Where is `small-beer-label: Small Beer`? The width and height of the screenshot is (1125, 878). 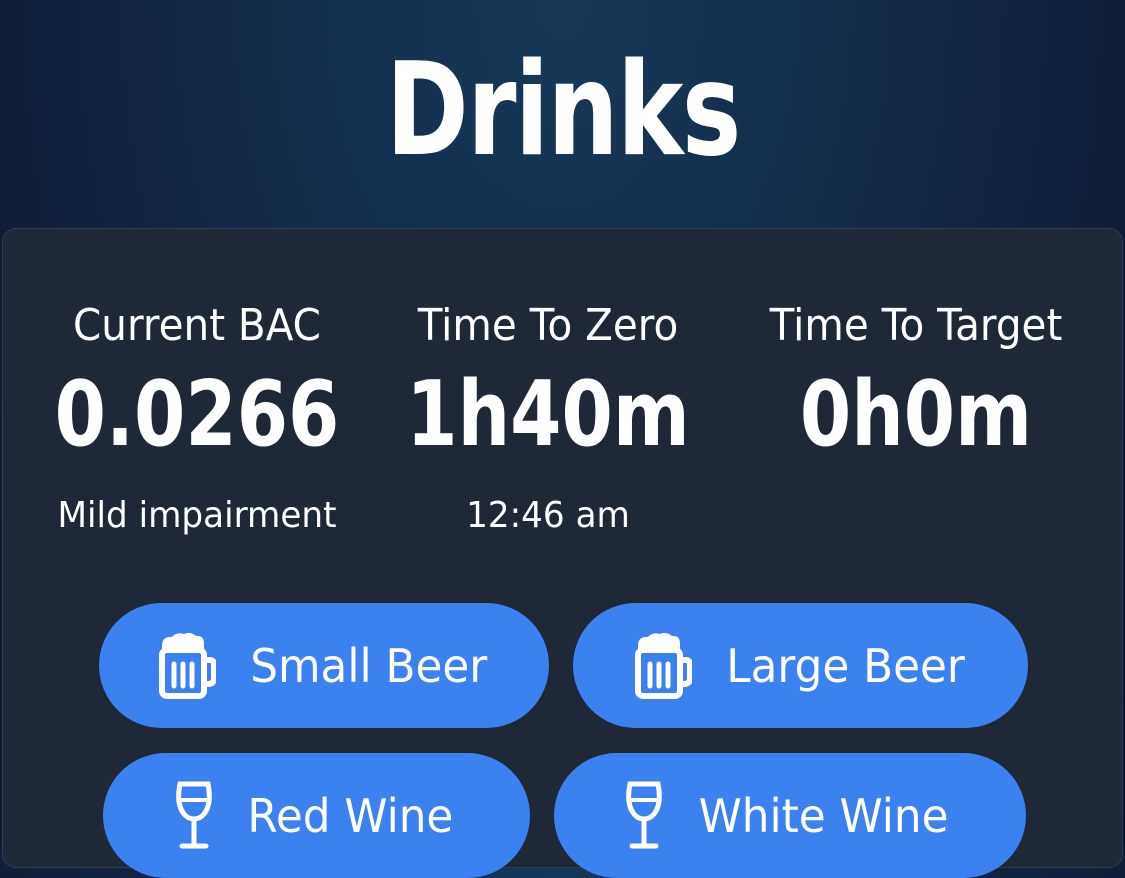
small-beer-label: Small Beer is located at coordinates (369, 665).